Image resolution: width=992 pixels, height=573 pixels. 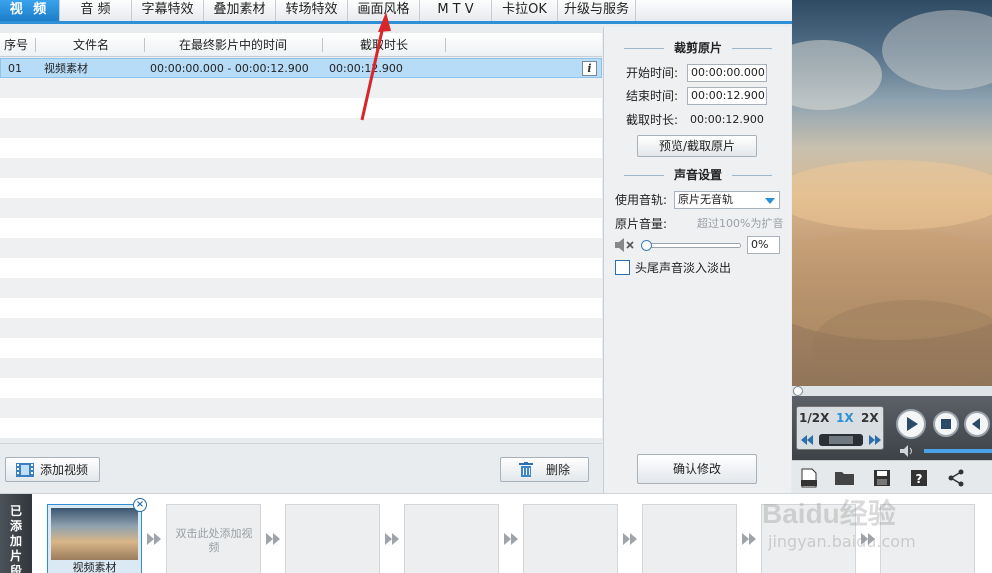 What do you see at coordinates (845, 478) in the screenshot?
I see `open-folder-icon` at bounding box center [845, 478].